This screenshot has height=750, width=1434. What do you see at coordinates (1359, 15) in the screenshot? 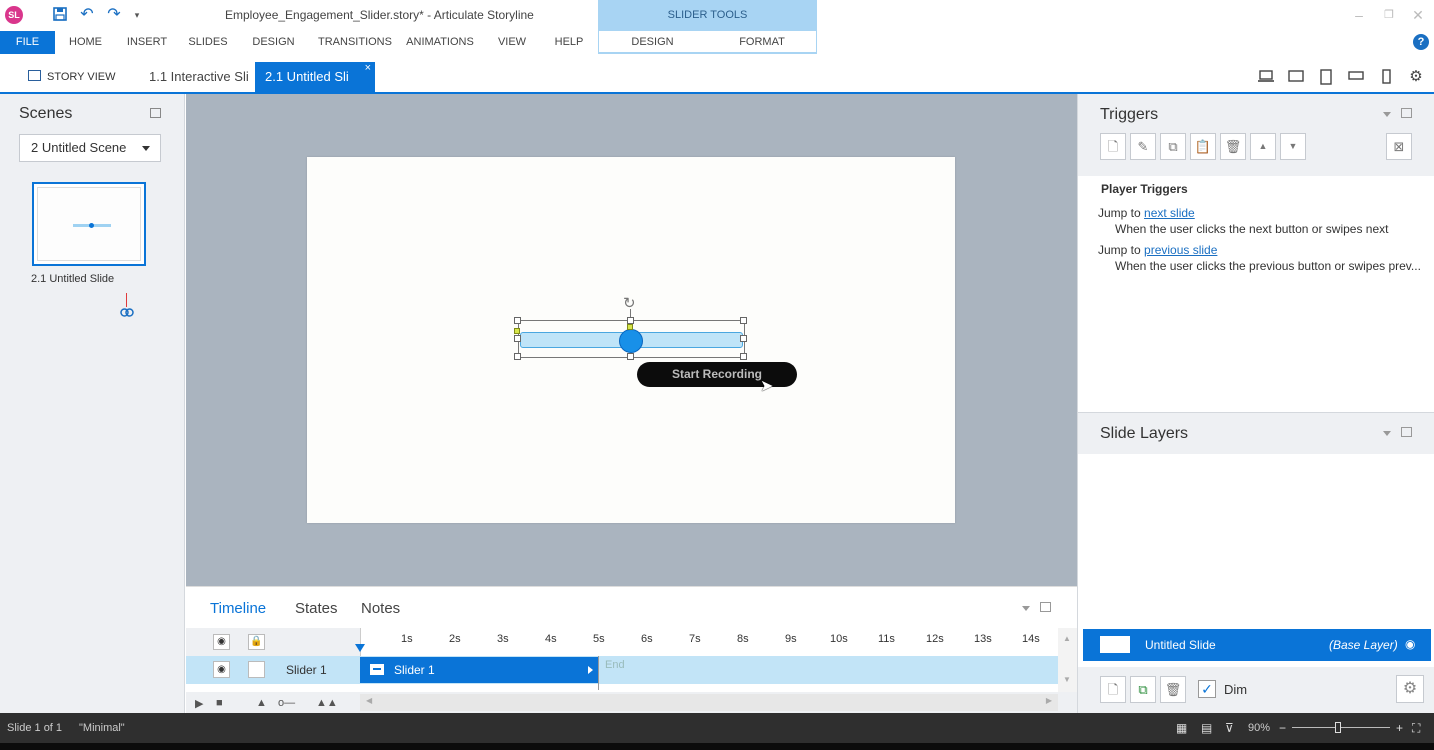
I see `minimize-icon: –` at bounding box center [1359, 15].